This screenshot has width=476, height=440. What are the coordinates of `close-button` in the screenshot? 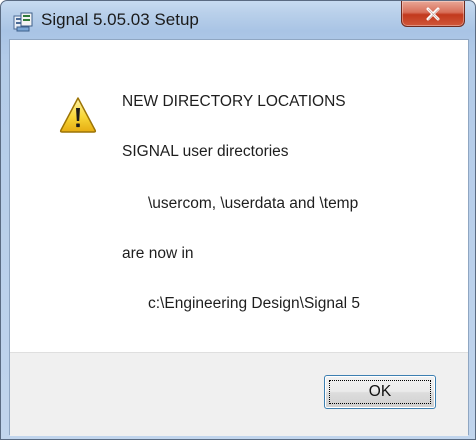 It's located at (433, 14).